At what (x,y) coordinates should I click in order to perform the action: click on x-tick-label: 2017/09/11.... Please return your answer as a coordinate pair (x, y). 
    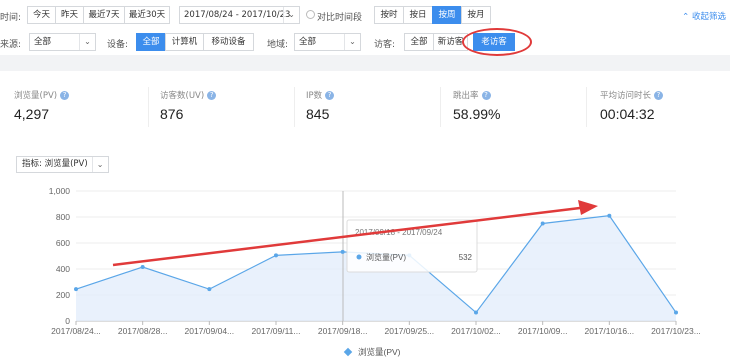
    Looking at the image, I should click on (276, 331).